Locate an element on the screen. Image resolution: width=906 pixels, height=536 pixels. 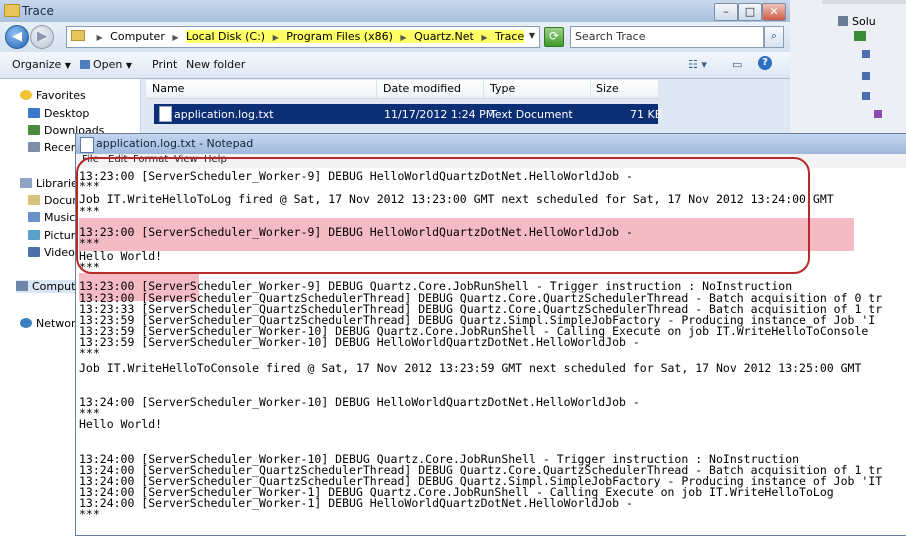
file-list-header: Name Date modified Type Size is located at coordinates (402, 89).